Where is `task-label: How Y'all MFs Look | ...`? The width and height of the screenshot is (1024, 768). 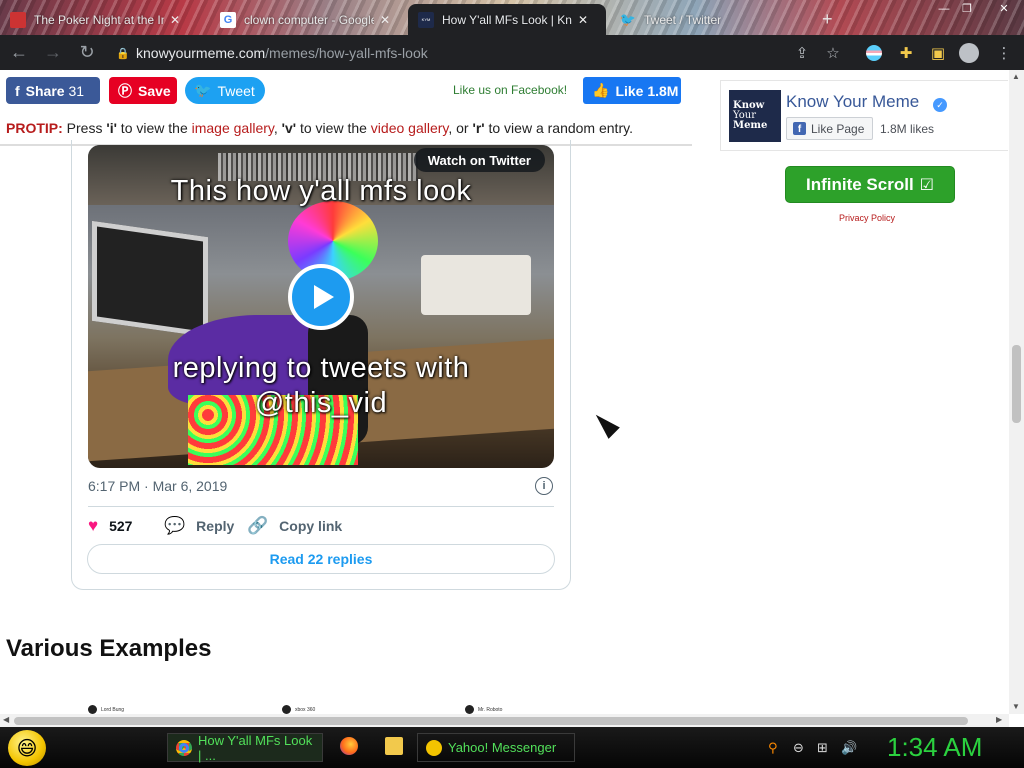
task-label: How Y'all MFs Look | ... is located at coordinates (255, 747).